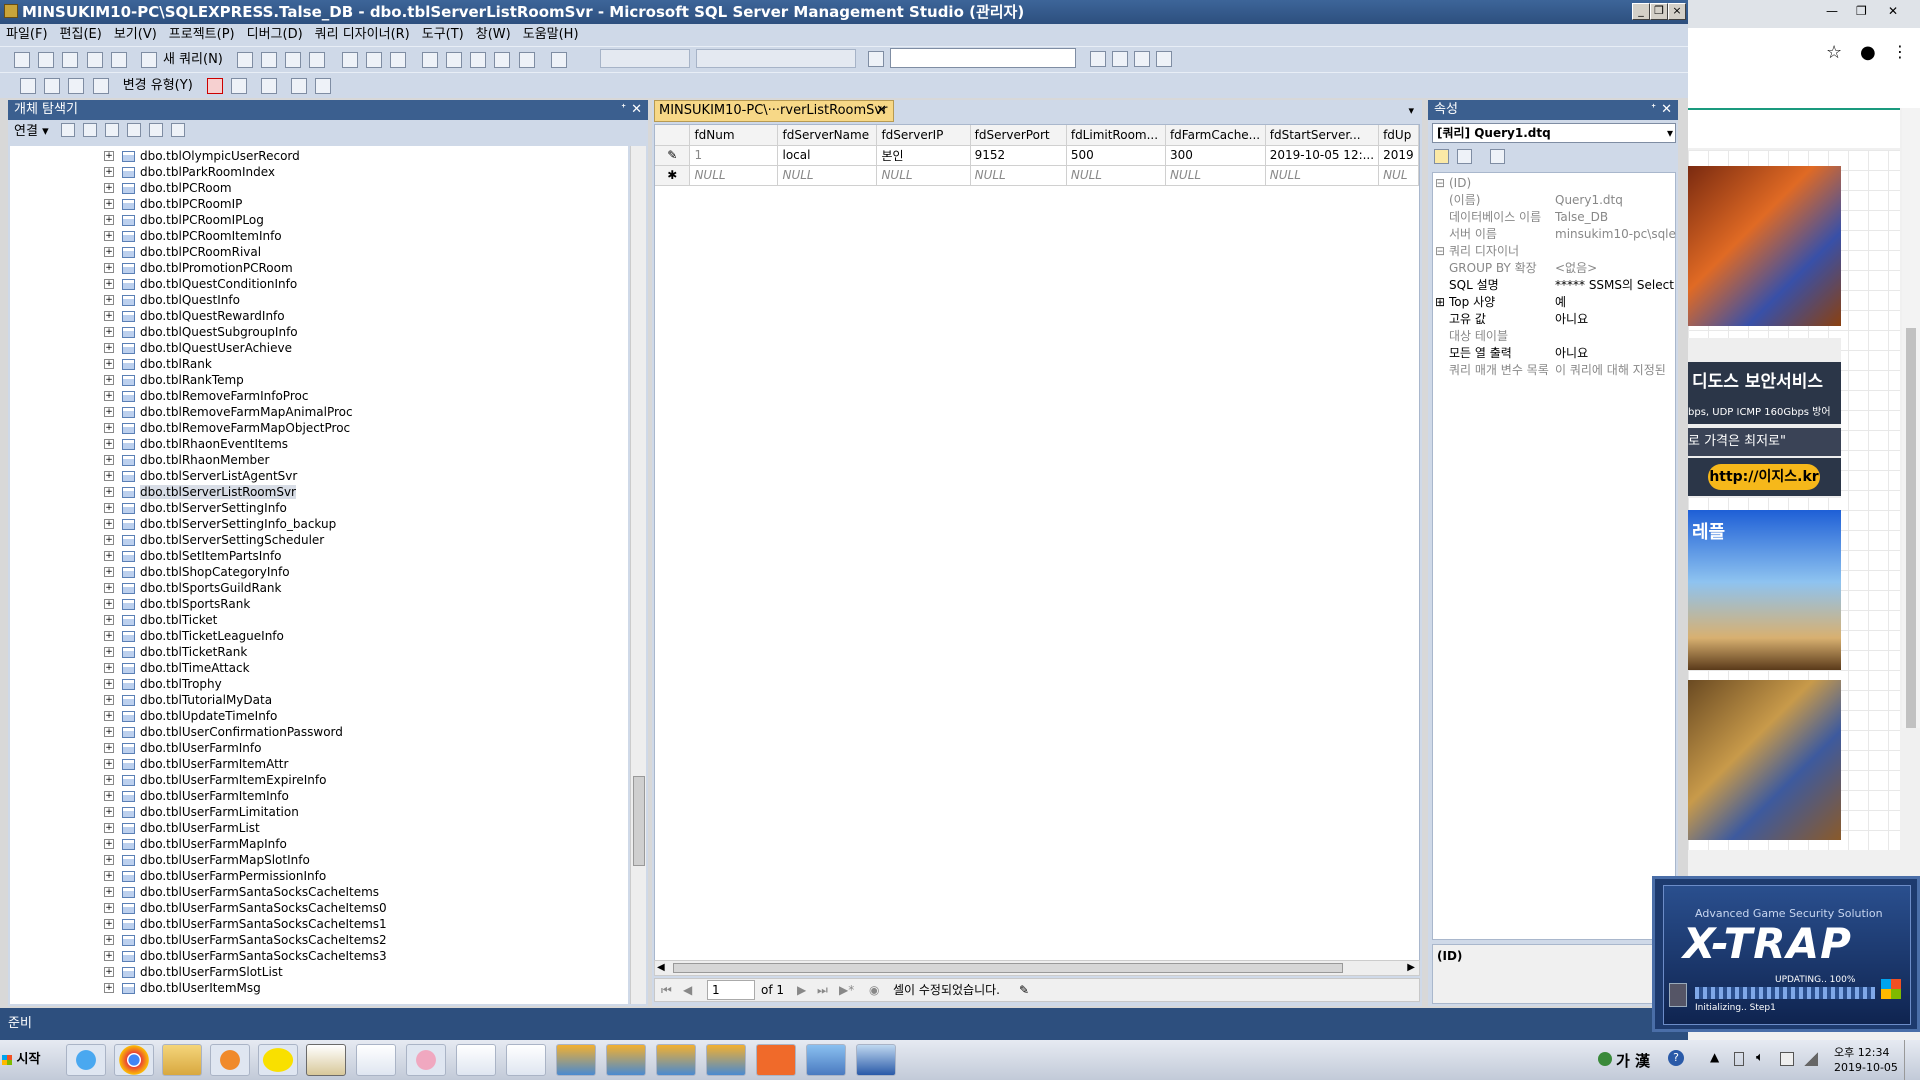 The width and height of the screenshot is (1920, 1080). What do you see at coordinates (319, 684) in the screenshot?
I see `tree-item-table: + dbo.tblTrophy` at bounding box center [319, 684].